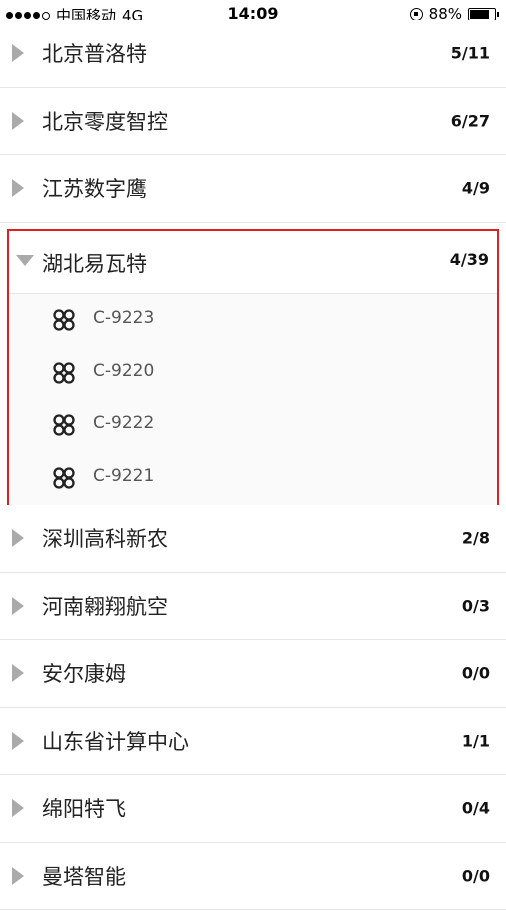  Describe the element at coordinates (476, 605) in the screenshot. I see `group-count: 0/3` at that location.